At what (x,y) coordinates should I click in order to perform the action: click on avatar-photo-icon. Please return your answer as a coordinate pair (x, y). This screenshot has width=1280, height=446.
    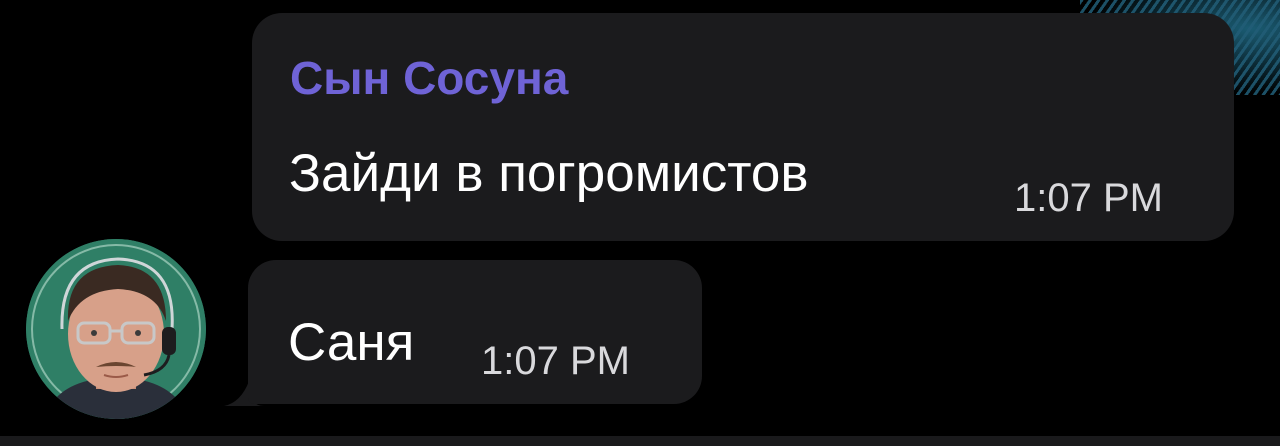
    Looking at the image, I should click on (116, 329).